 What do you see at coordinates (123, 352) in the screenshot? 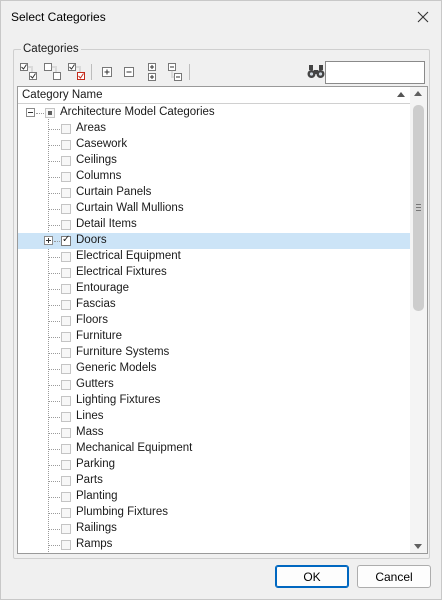
I see `tree-item-label: Furniture Systems` at bounding box center [123, 352].